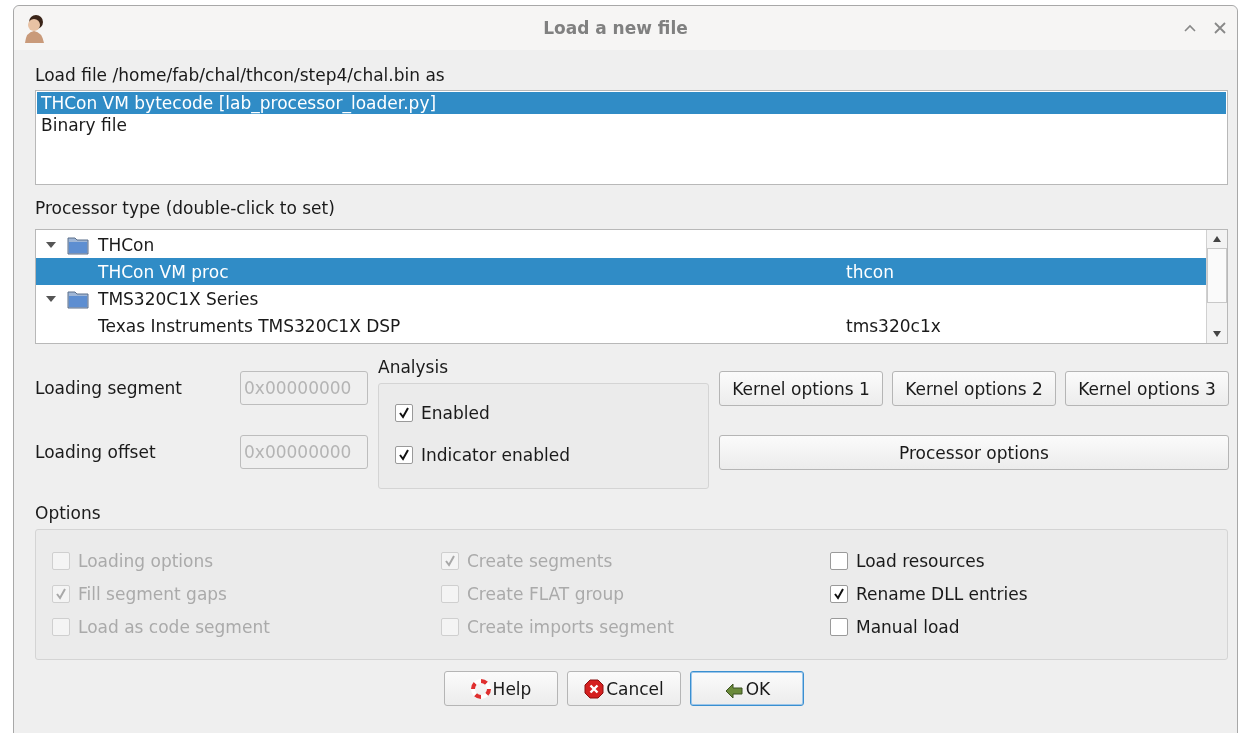 The width and height of the screenshot is (1238, 733). Describe the element at coordinates (185, 208) in the screenshot. I see `section-label: Processor type (double-click to set)` at that location.